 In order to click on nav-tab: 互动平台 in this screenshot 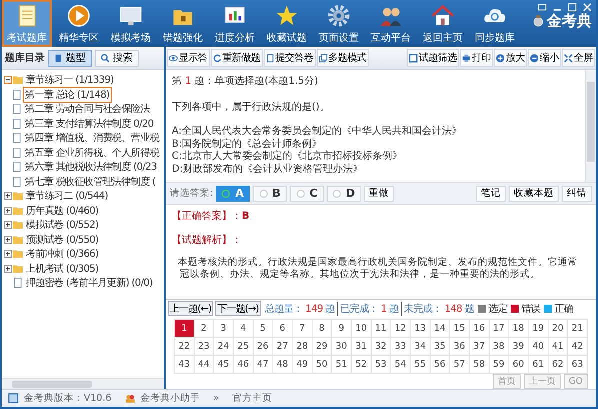, I will do `click(391, 23)`.